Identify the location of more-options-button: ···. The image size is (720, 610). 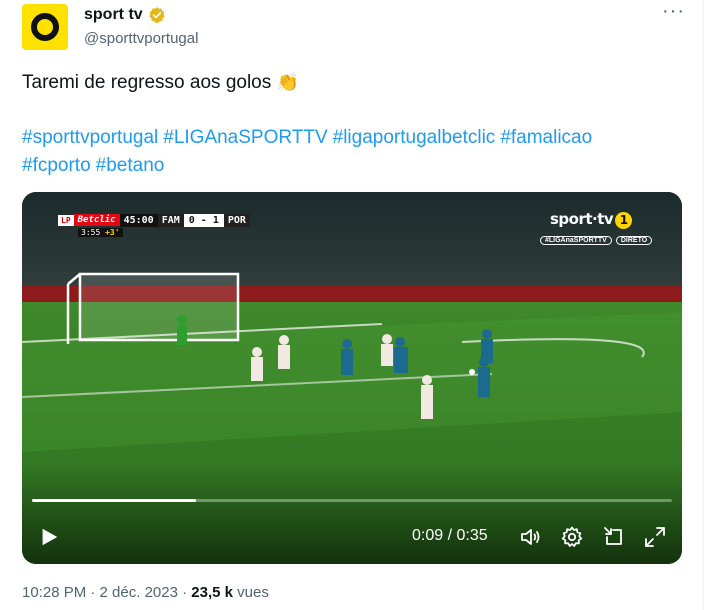
(673, 11).